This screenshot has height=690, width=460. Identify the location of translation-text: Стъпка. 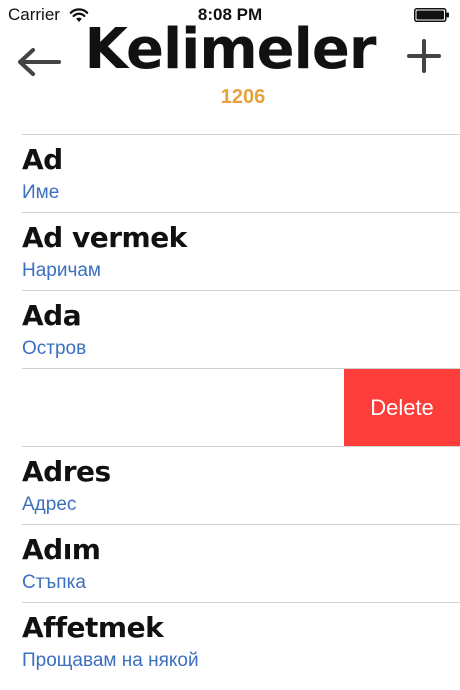
(54, 582).